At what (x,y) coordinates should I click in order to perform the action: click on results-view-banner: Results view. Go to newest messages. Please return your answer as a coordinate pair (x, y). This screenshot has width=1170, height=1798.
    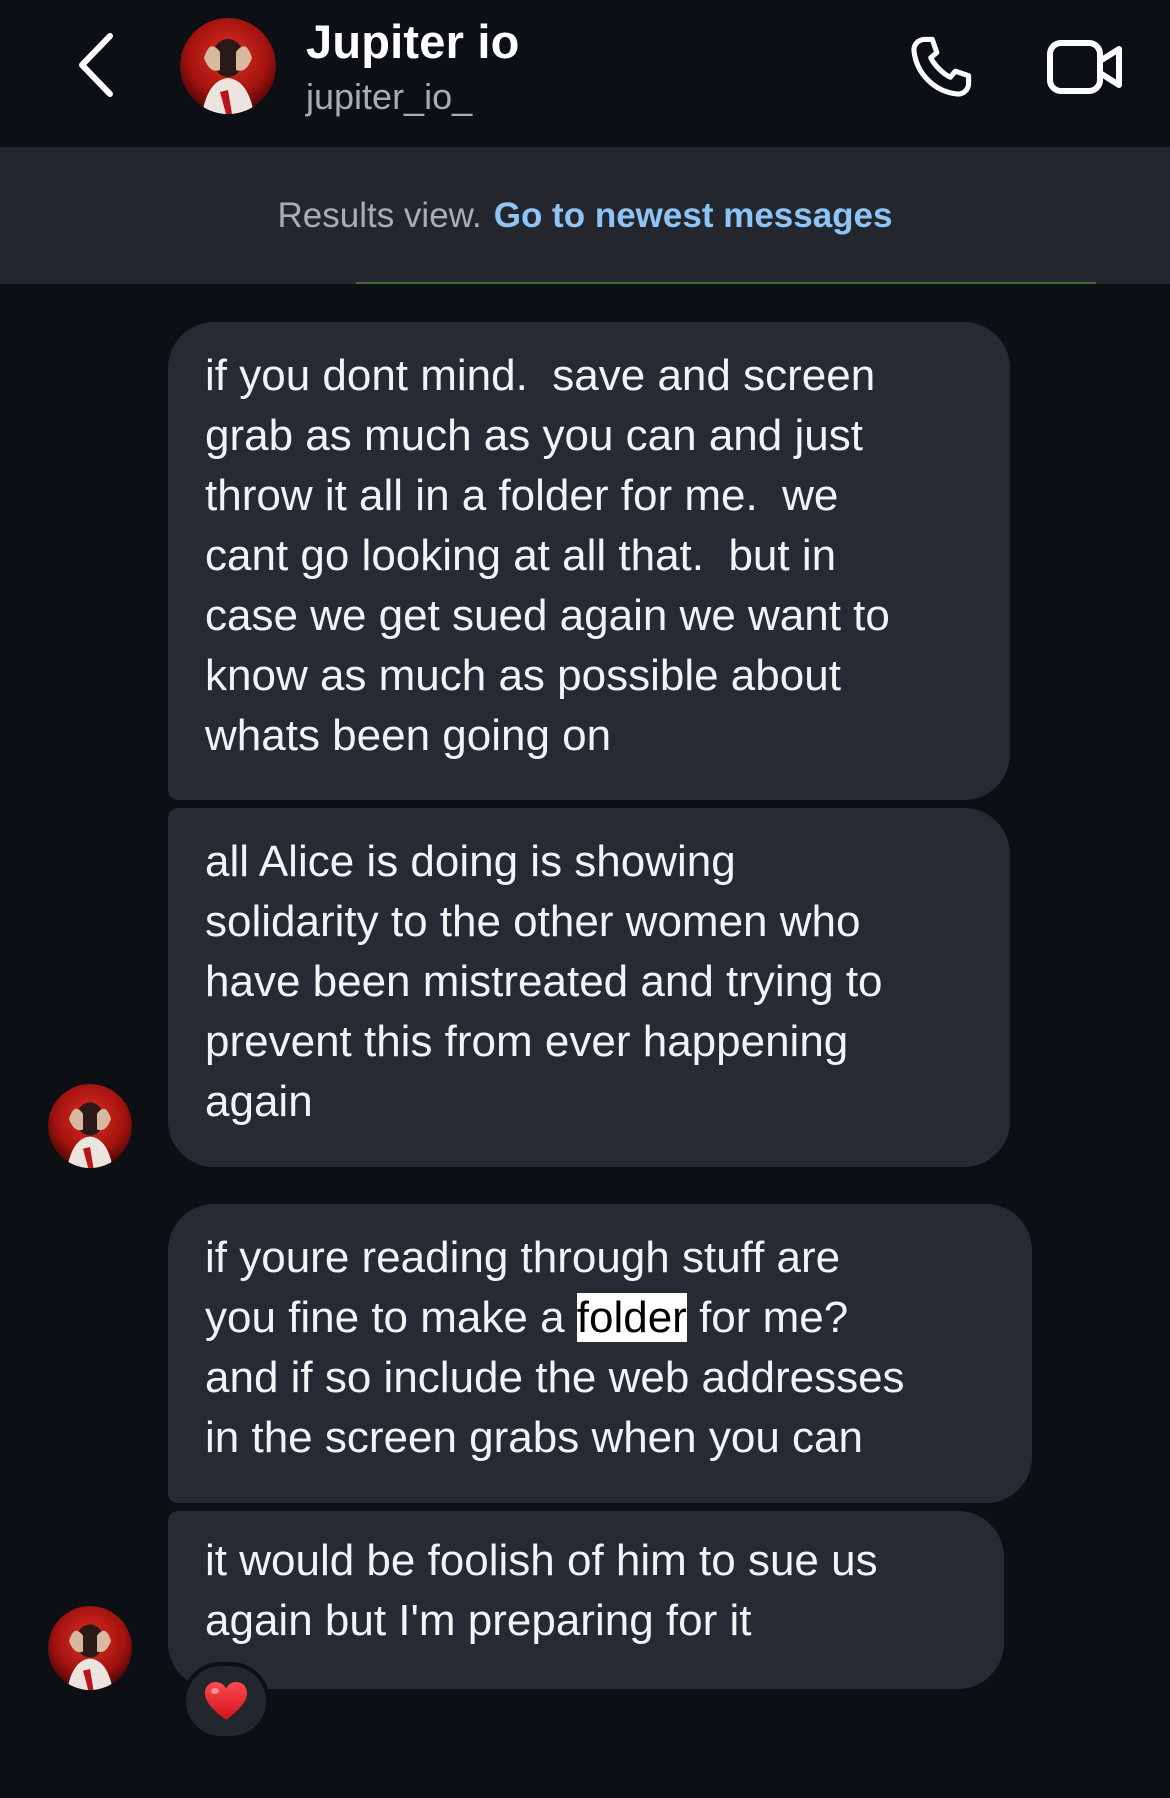
    Looking at the image, I should click on (585, 215).